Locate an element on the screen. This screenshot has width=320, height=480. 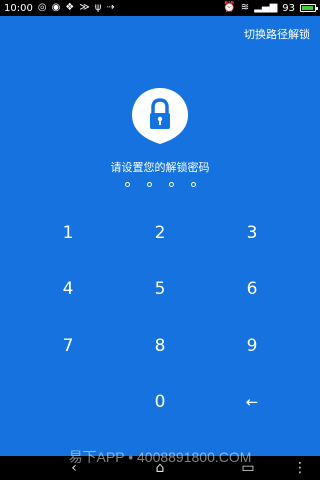
signal-icon: ▂▄▆ is located at coordinates (266, 7).